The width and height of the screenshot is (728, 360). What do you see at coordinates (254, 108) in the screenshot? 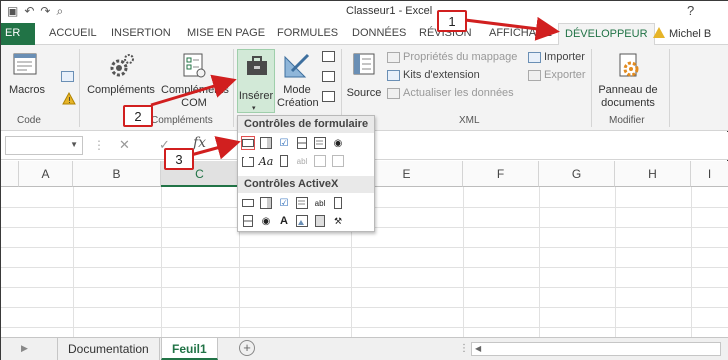
I see `chevron-down-icon: ▾` at bounding box center [254, 108].